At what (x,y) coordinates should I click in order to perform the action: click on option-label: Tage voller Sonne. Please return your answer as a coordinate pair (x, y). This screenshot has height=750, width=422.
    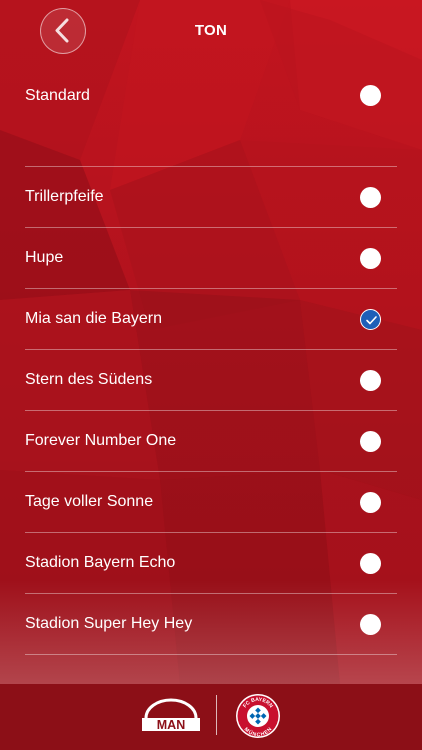
    Looking at the image, I should click on (89, 501).